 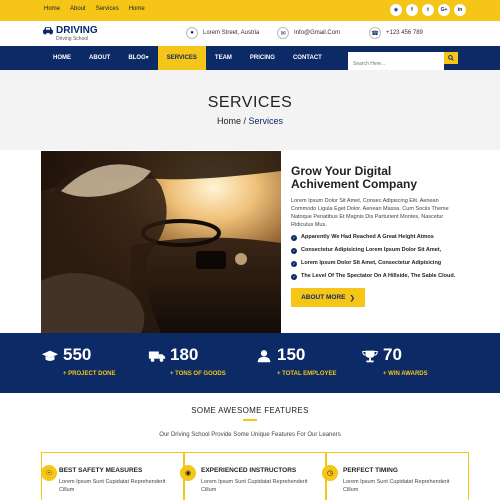 What do you see at coordinates (229, 121) in the screenshot?
I see `breadcrumb-home: Home` at bounding box center [229, 121].